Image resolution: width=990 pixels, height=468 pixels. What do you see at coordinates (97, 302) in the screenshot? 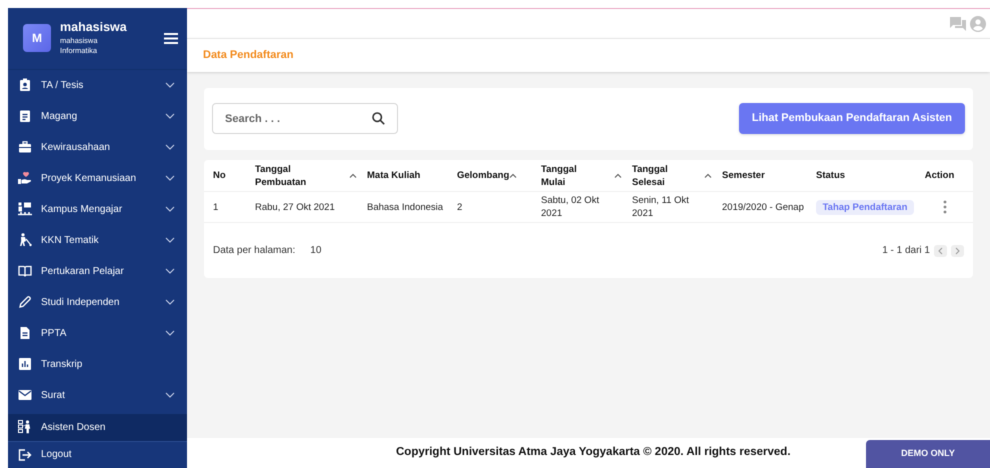
I see `sidebar-item: Studi Independen` at bounding box center [97, 302].